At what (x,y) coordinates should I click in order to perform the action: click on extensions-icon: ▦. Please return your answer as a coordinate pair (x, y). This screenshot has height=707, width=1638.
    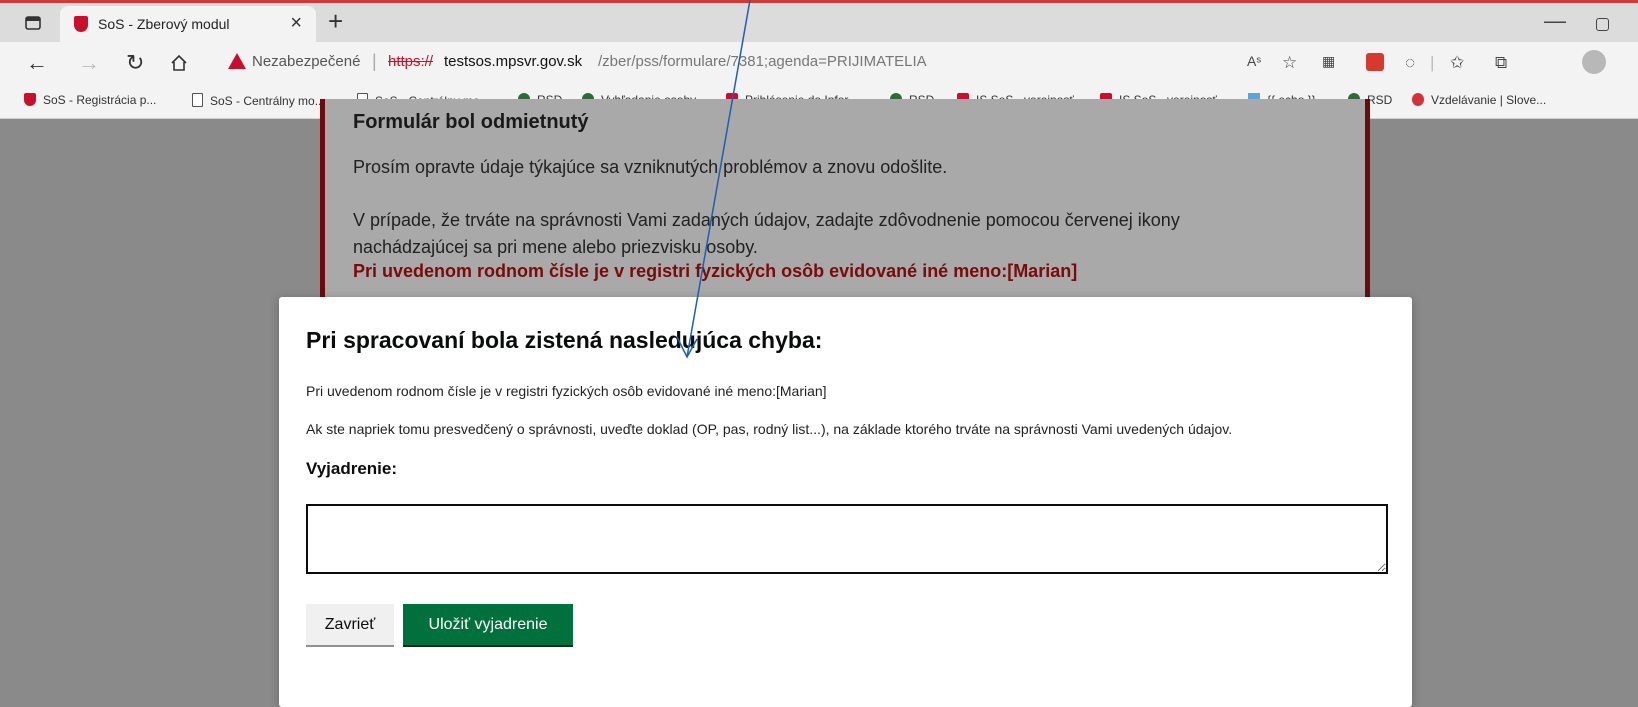
    Looking at the image, I should click on (1328, 61).